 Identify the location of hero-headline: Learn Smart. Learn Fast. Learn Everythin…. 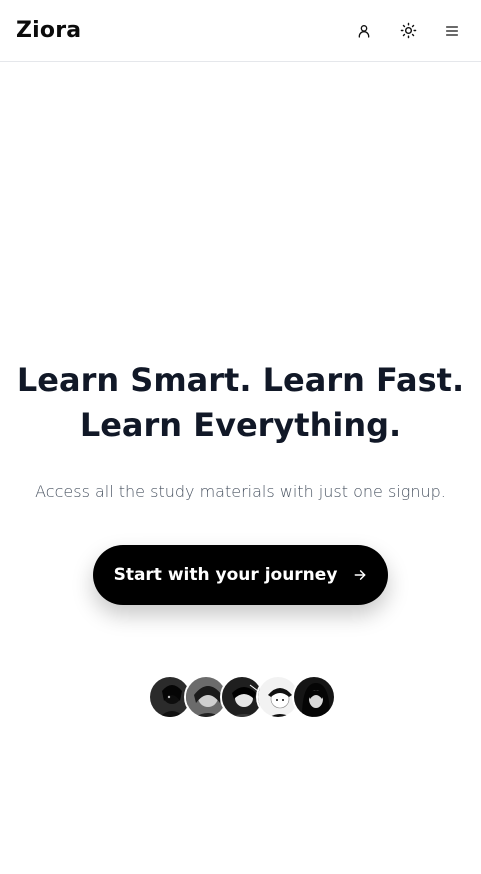
(241, 403).